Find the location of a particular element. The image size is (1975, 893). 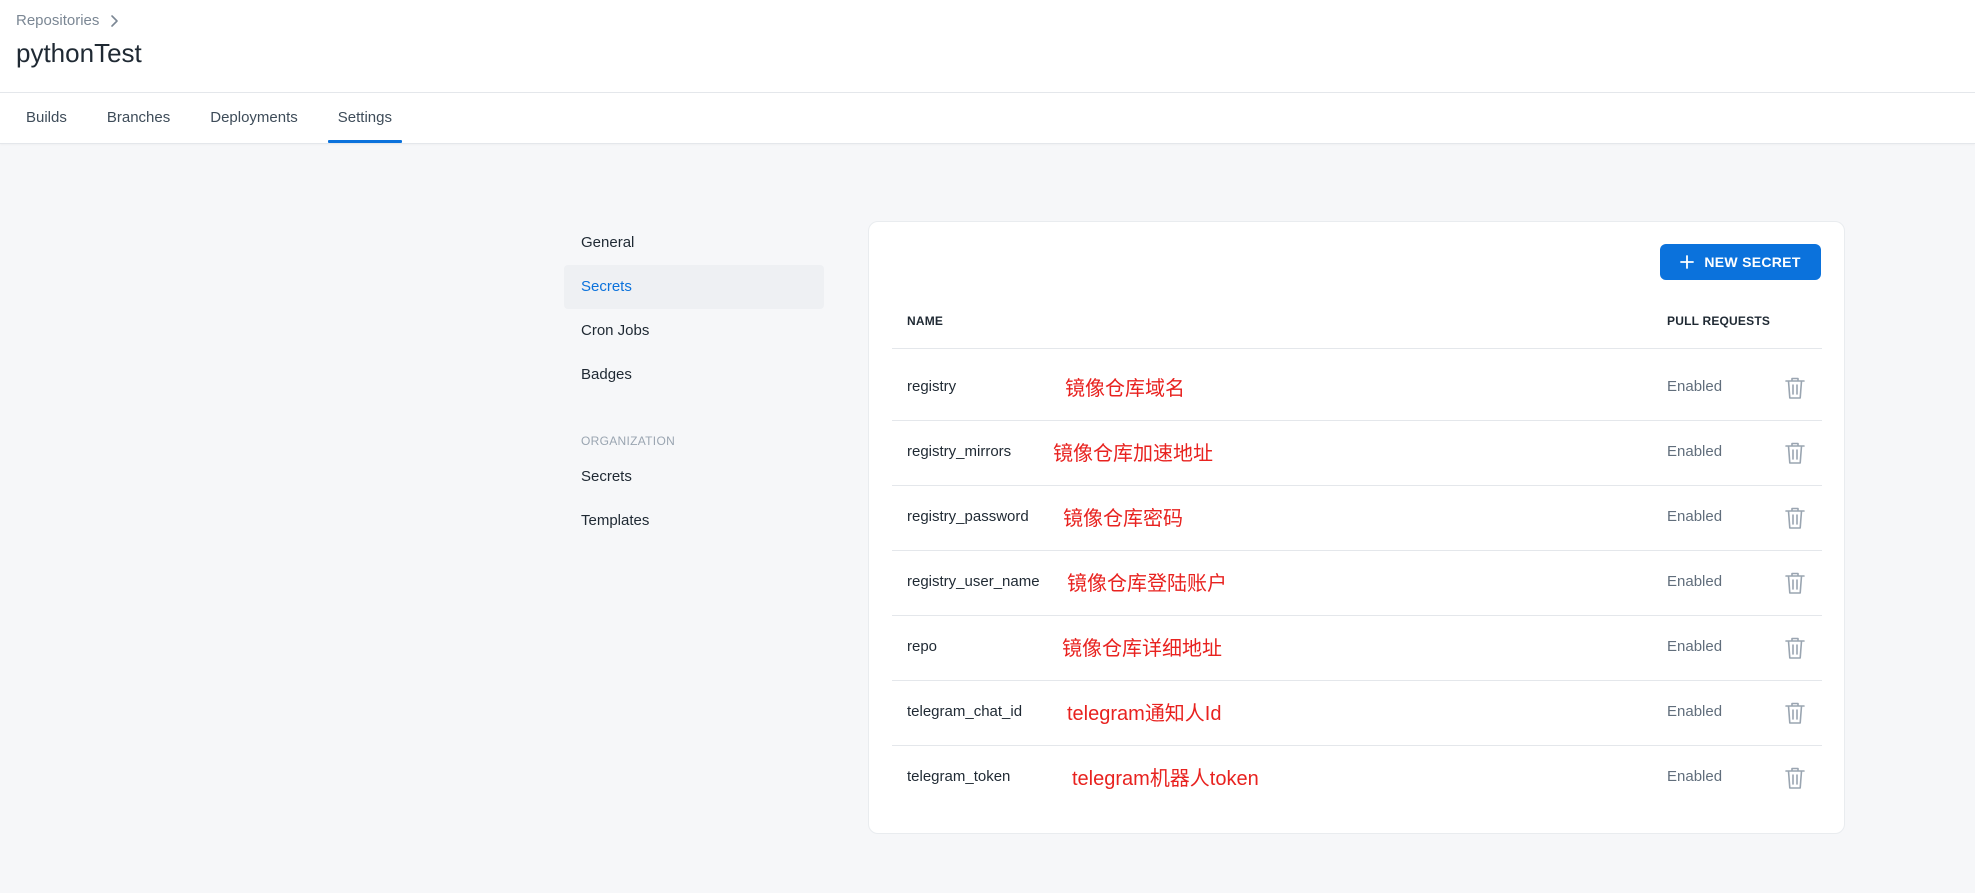

tab-deployments: Deployments is located at coordinates (254, 118).